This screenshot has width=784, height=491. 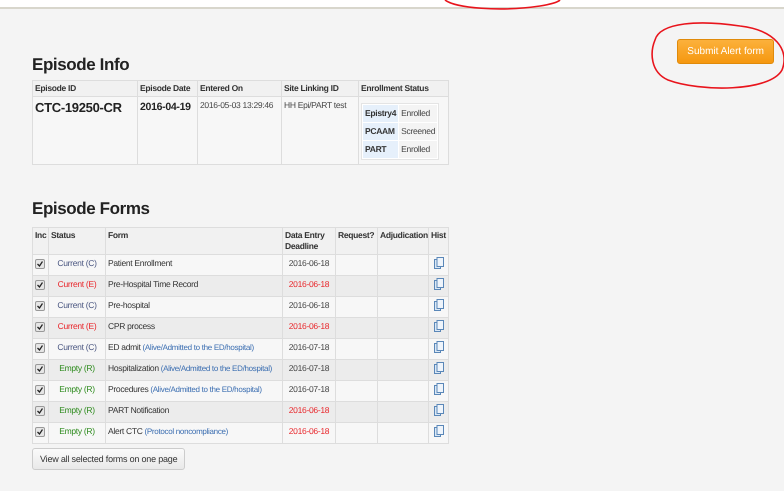 What do you see at coordinates (77, 433) in the screenshot?
I see `status-cell: Empty (R)` at bounding box center [77, 433].